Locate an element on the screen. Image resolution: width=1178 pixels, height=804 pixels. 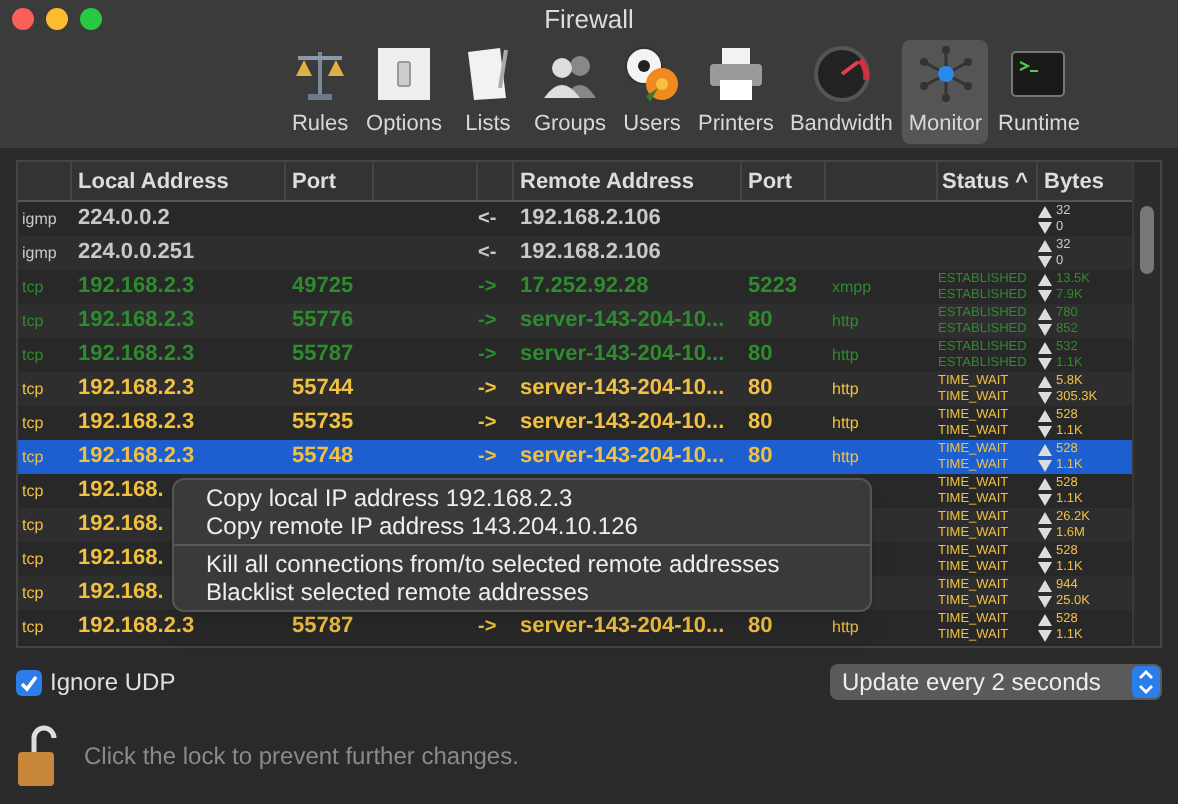
port-text: 55735 is located at coordinates (323, 422).